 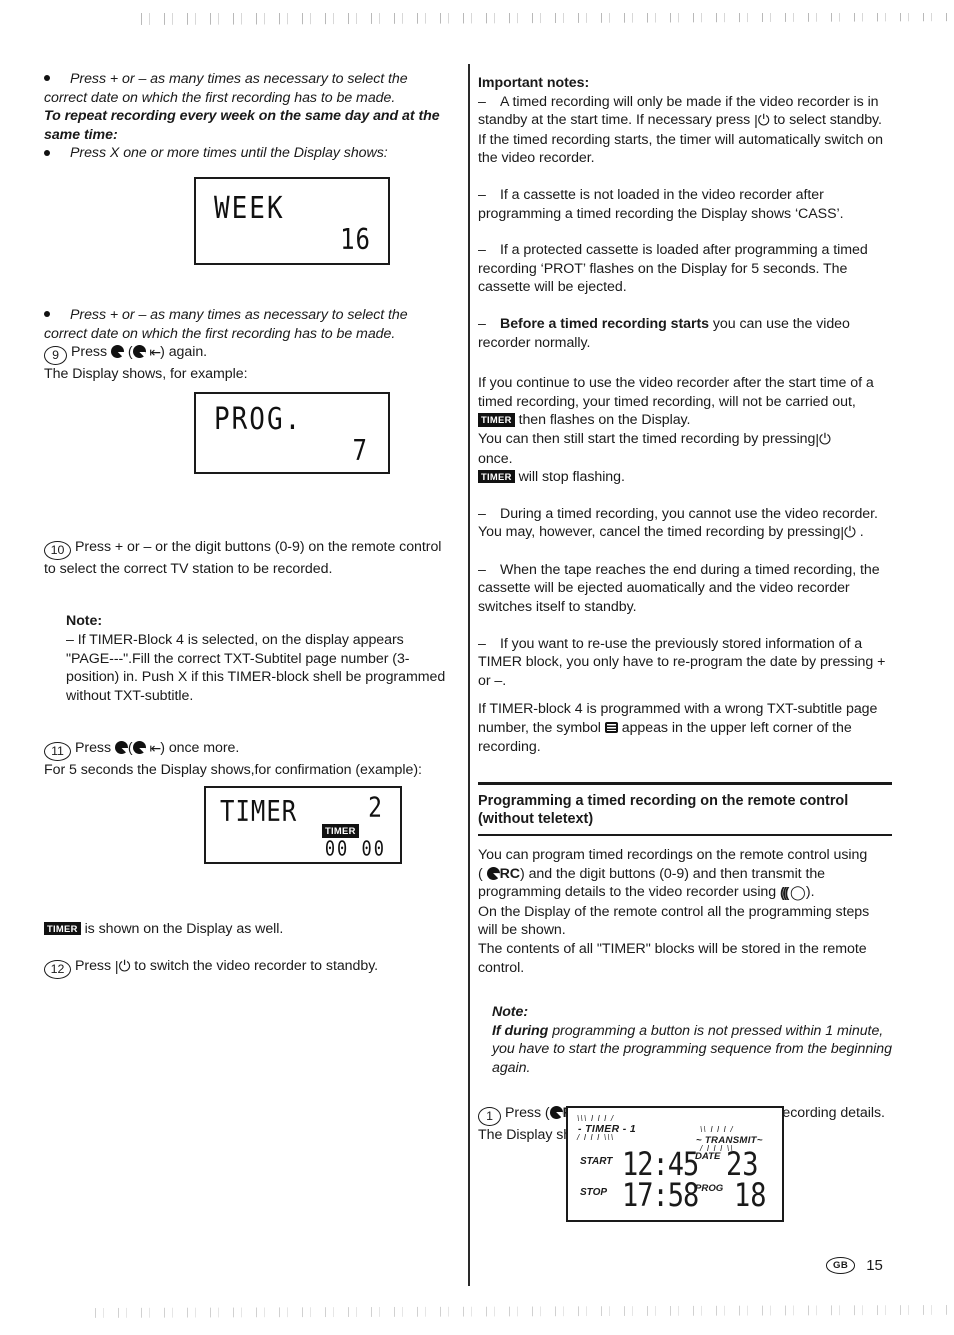 I want to click on display-prog: PROG. 7, so click(x=292, y=433).